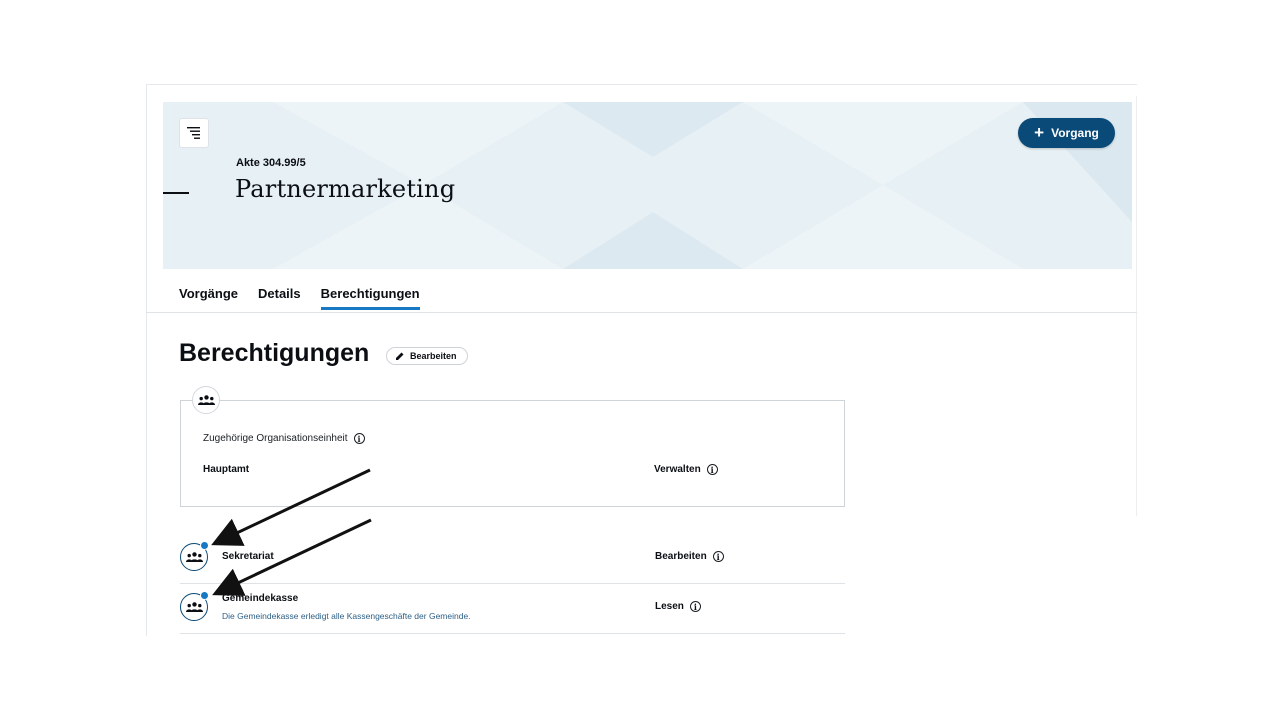 Image resolution: width=1280 pixels, height=720 pixels. What do you see at coordinates (512, 559) in the screenshot?
I see `list-item: Sekretariat Bearbeiten i` at bounding box center [512, 559].